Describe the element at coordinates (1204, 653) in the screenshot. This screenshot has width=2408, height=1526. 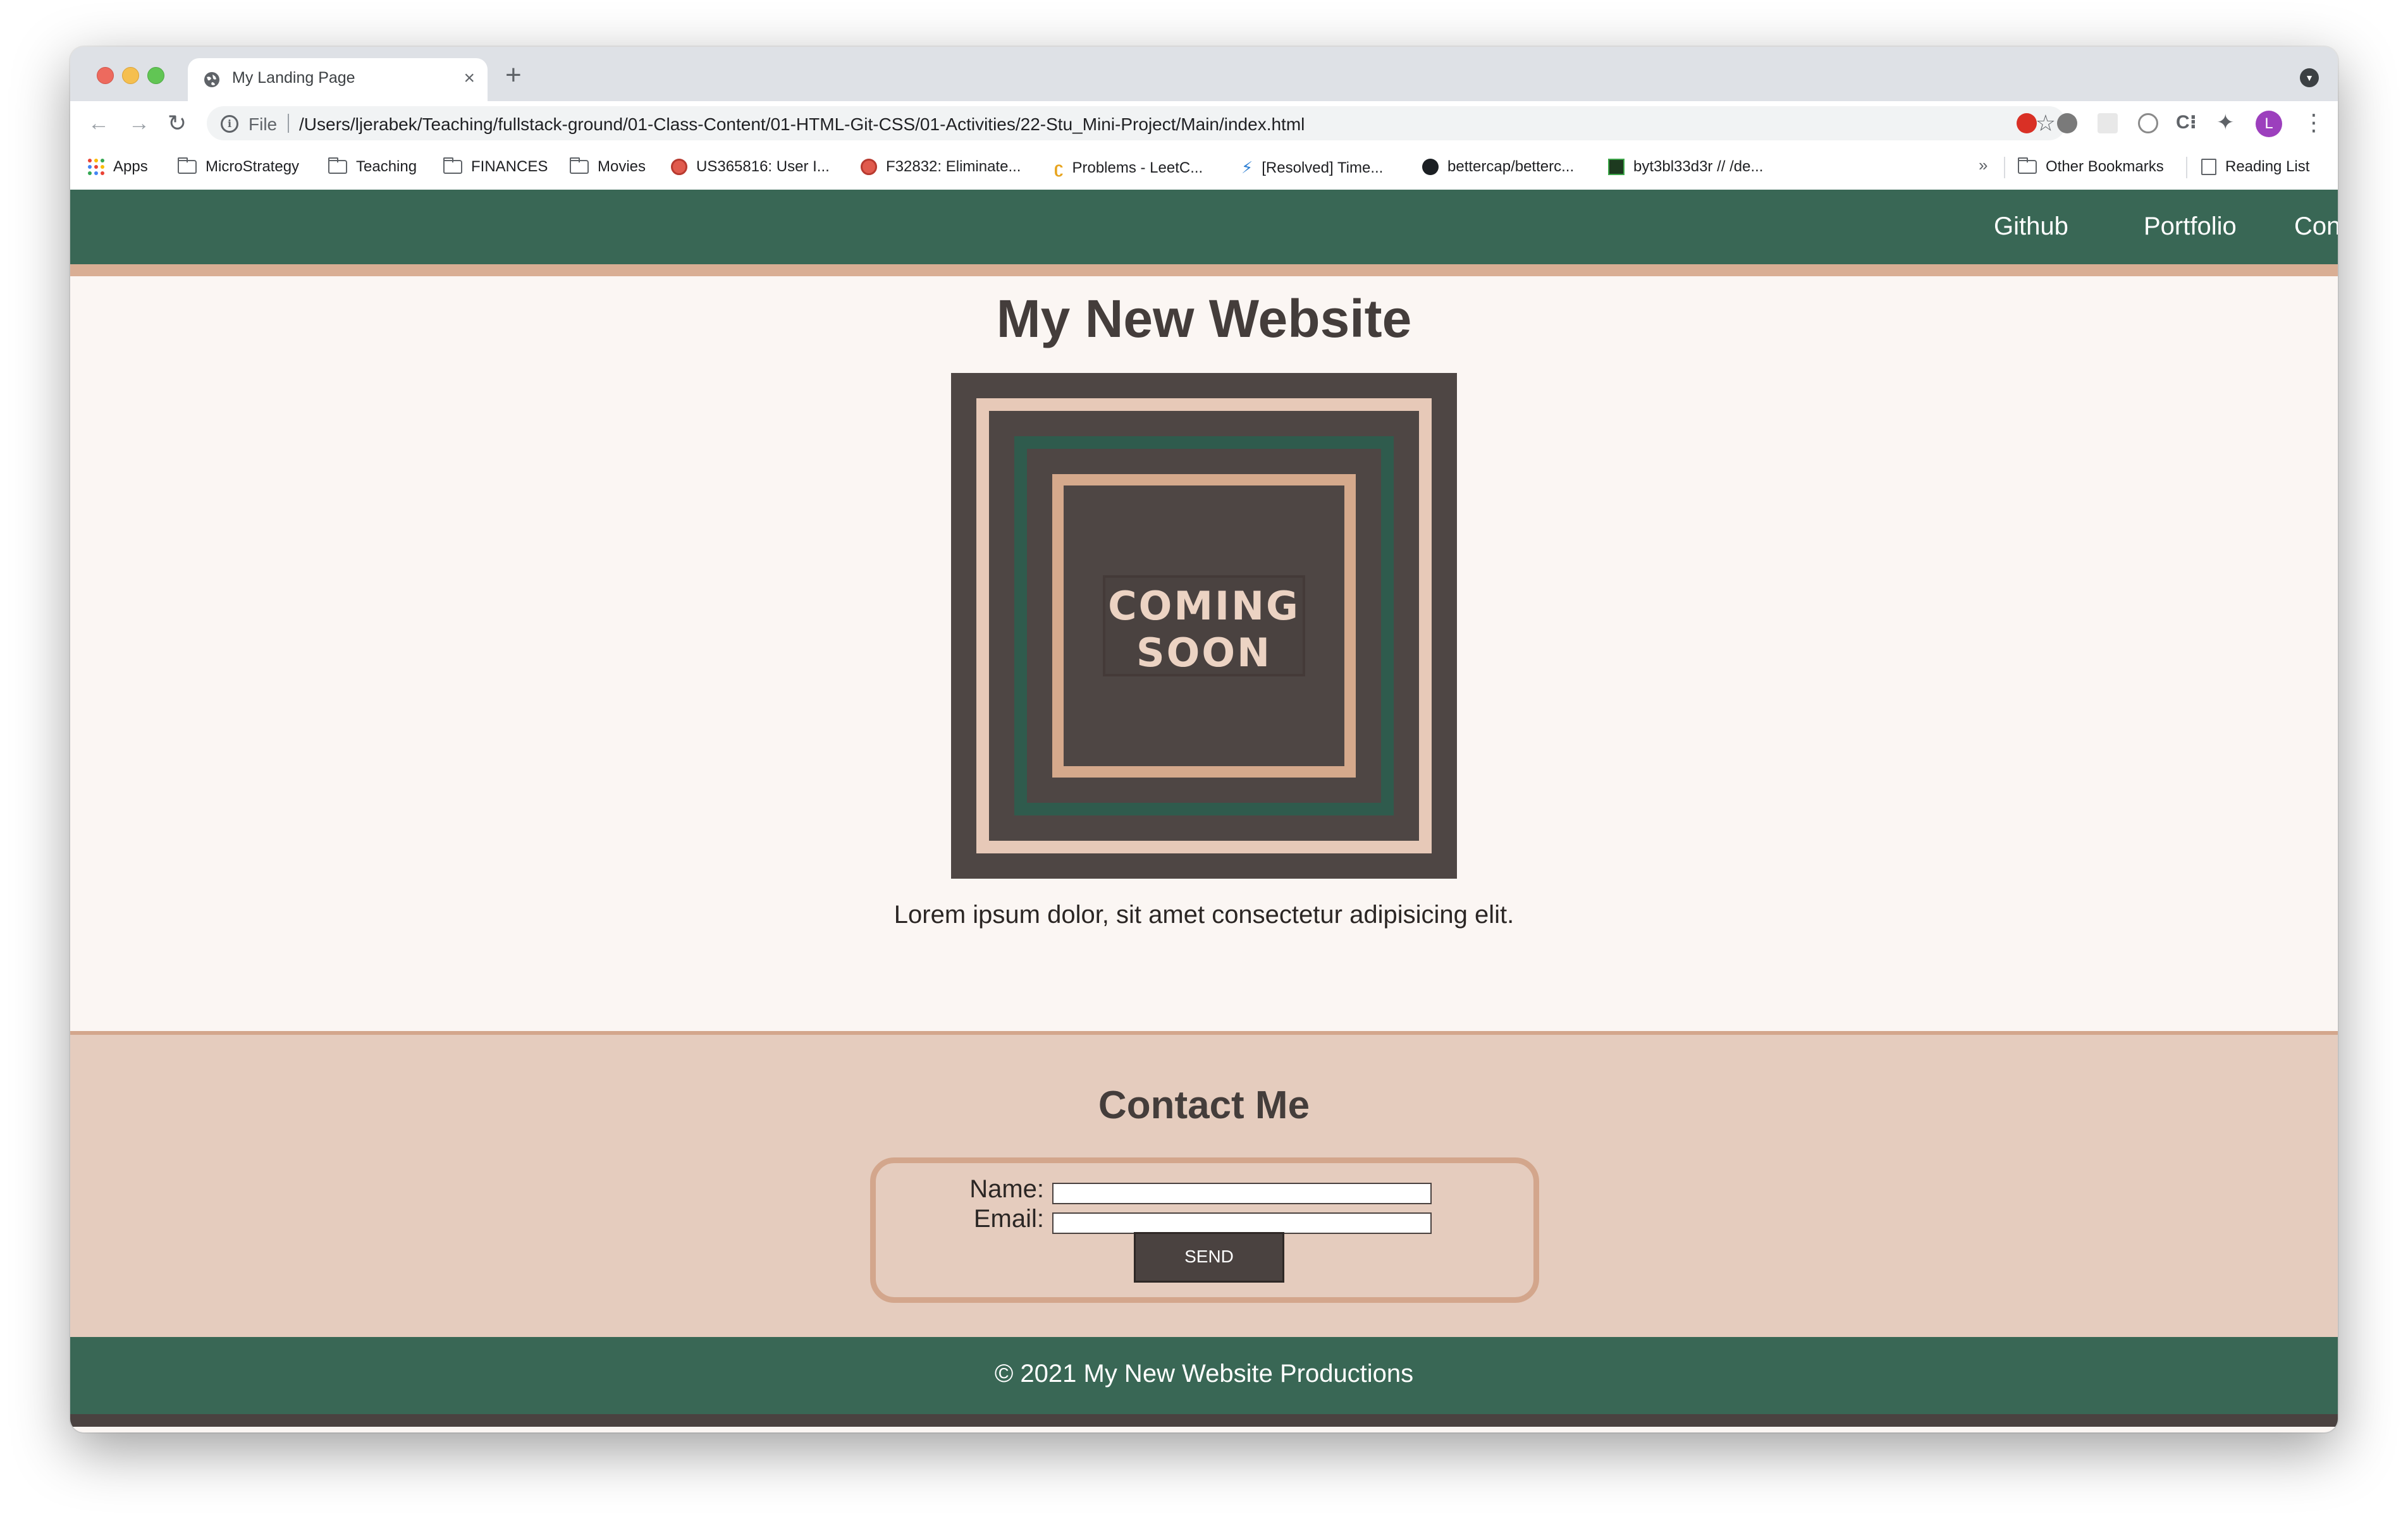
I see `coming-soon-line-2: SOON` at that location.